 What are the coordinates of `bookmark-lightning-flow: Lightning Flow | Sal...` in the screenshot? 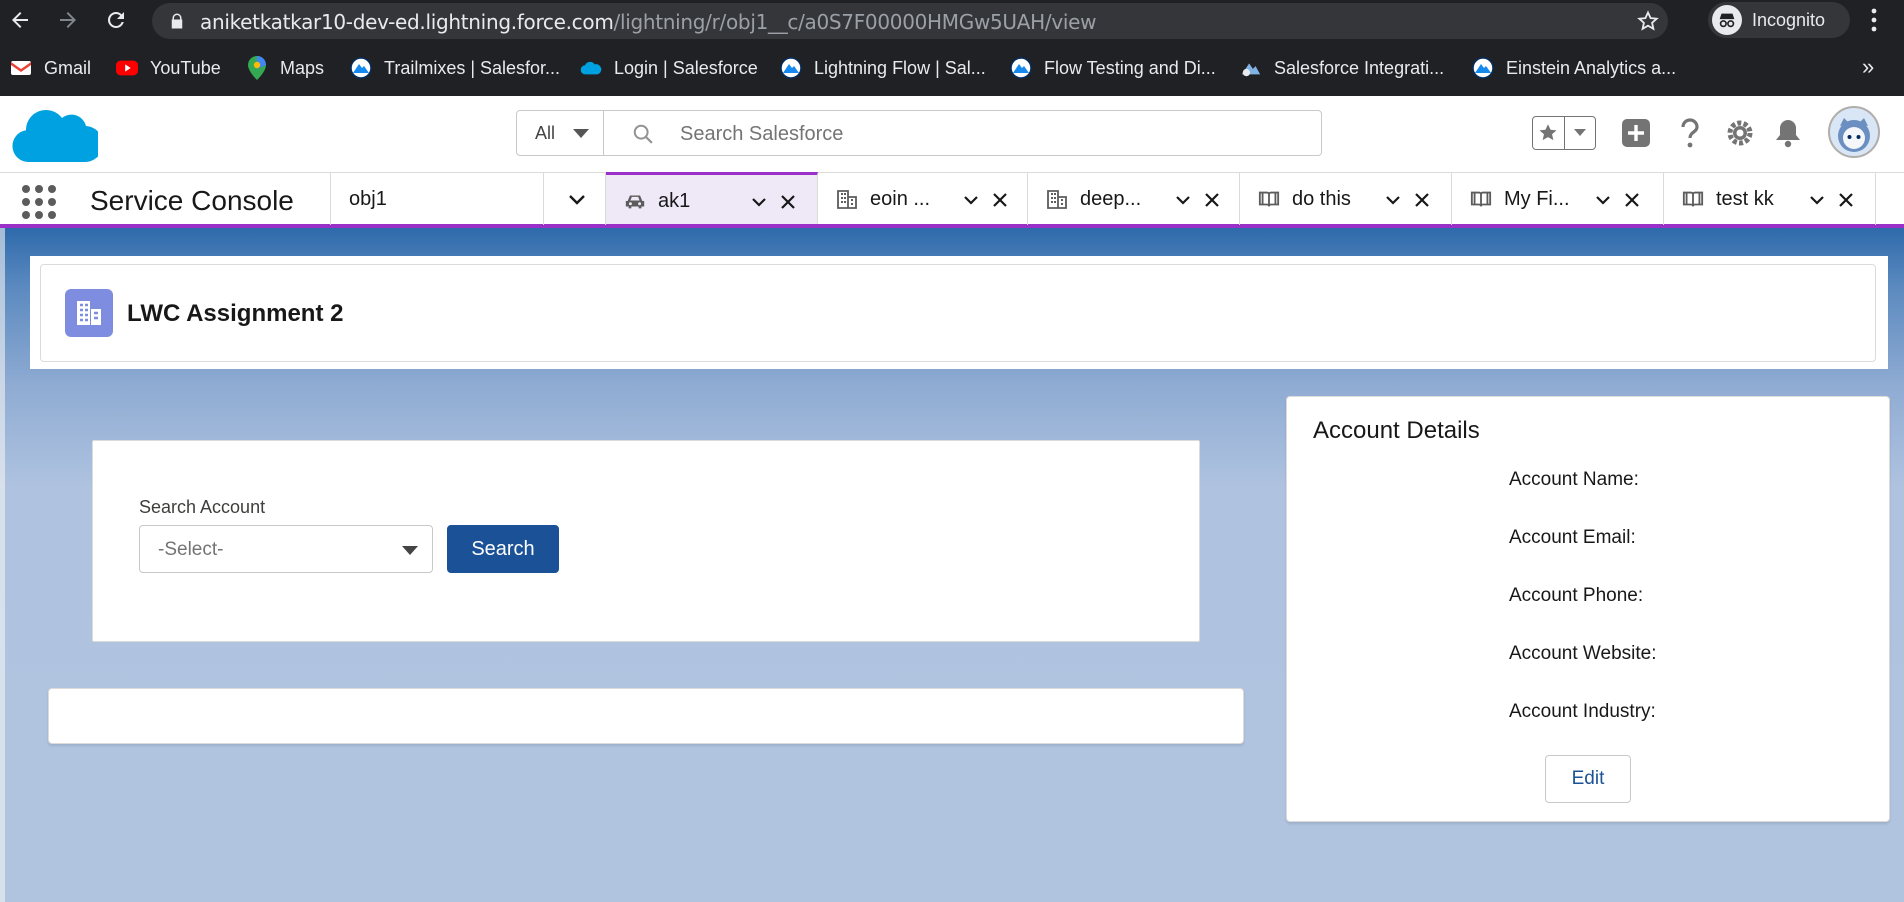 It's located at (883, 68).